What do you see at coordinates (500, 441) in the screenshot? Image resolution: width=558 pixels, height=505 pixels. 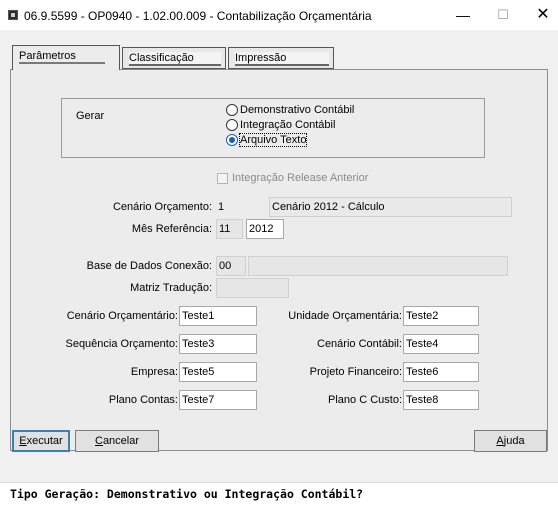 I see `ajuda-mnemonic: A` at bounding box center [500, 441].